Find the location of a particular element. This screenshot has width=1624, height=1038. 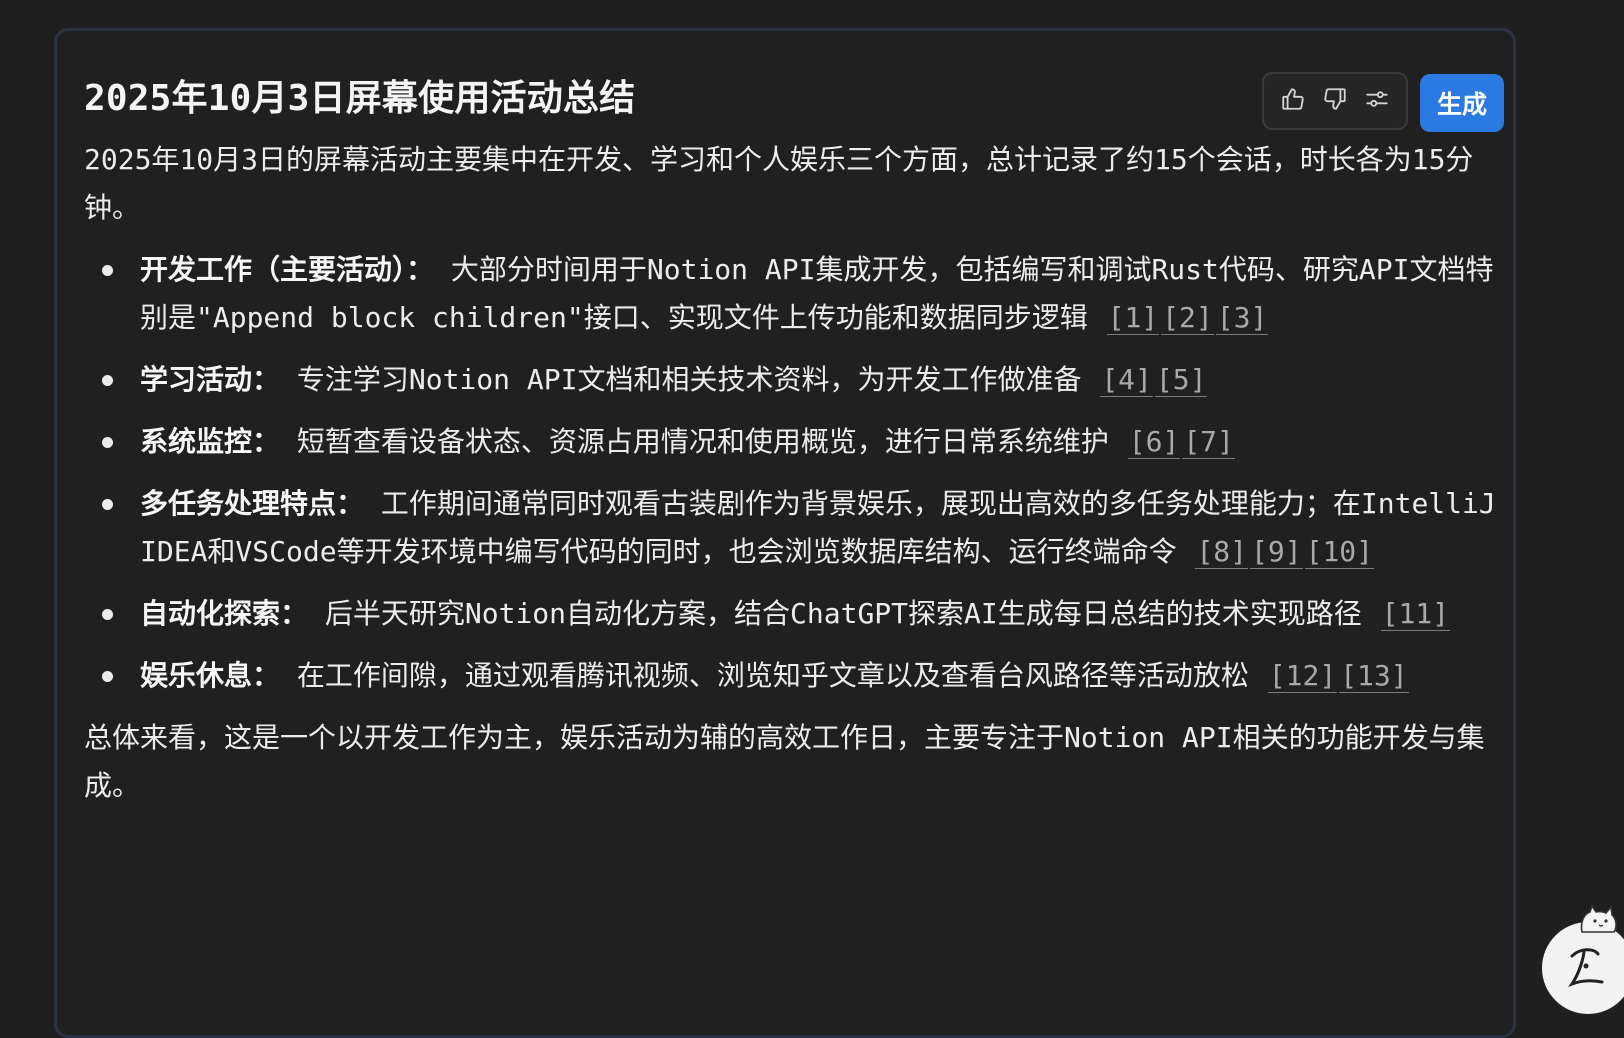

thumbs-up-icon is located at coordinates (1293, 101).